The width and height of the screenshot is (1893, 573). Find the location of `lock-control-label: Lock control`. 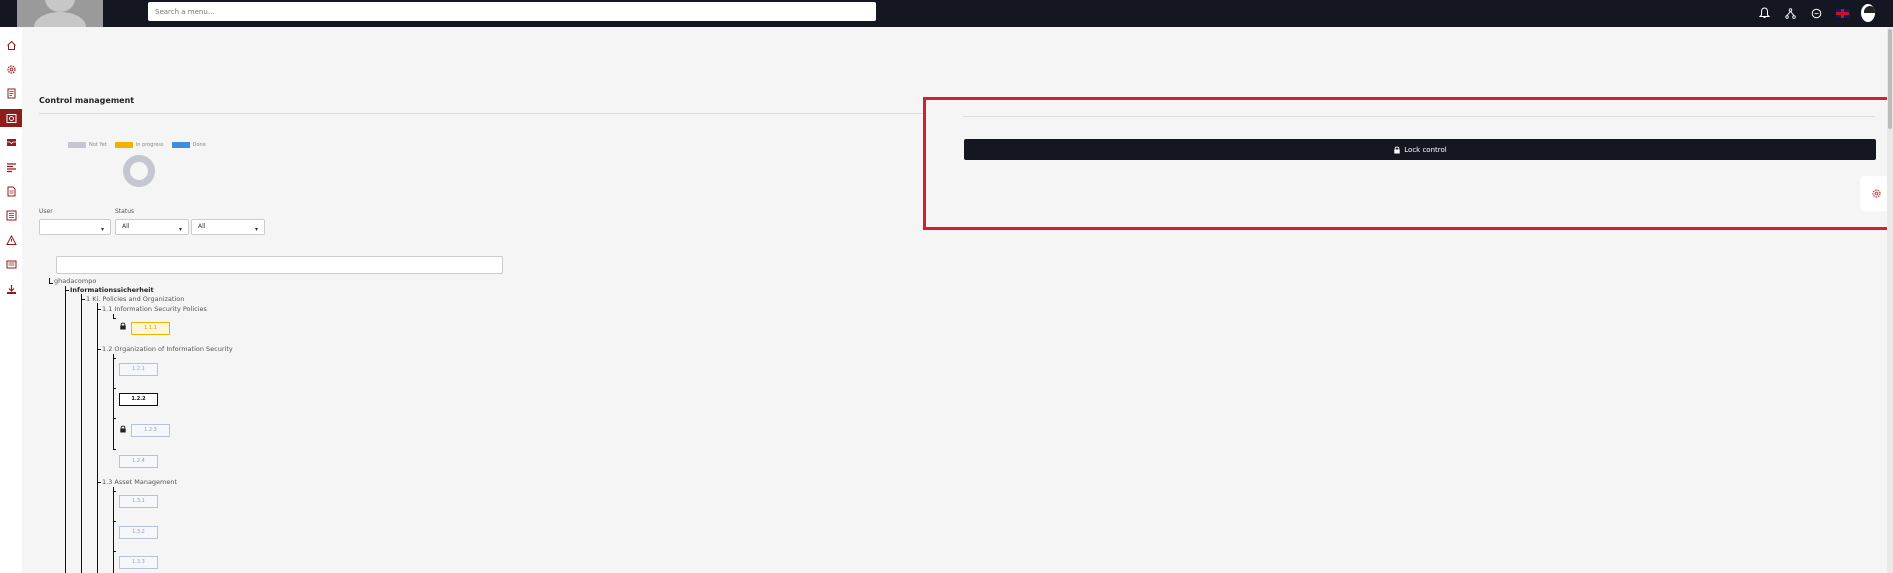

lock-control-label: Lock control is located at coordinates (1425, 149).